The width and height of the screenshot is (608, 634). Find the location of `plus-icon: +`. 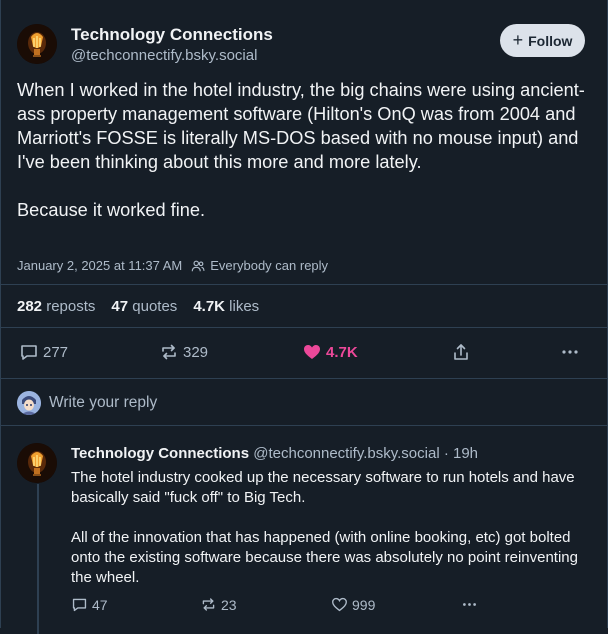

plus-icon: + is located at coordinates (518, 39).